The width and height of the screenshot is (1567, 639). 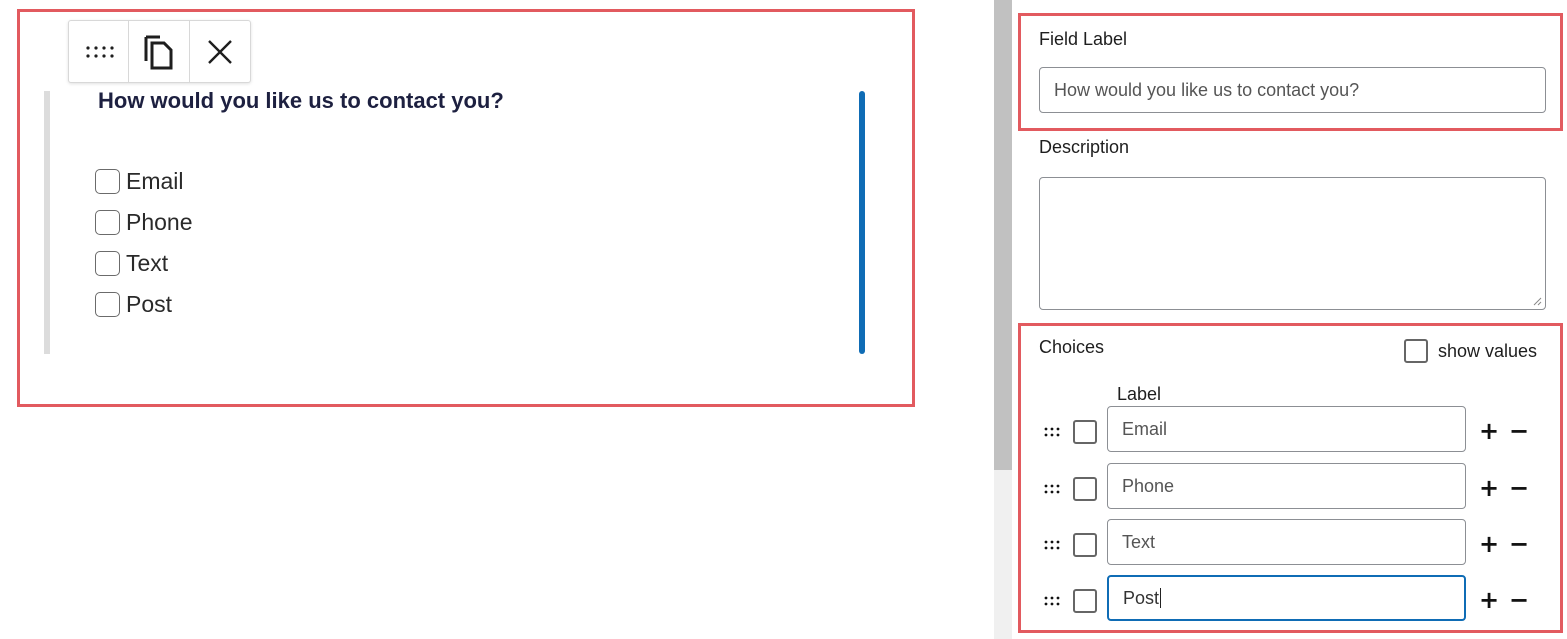 What do you see at coordinates (47, 222) in the screenshot?
I see `block-left-border` at bounding box center [47, 222].